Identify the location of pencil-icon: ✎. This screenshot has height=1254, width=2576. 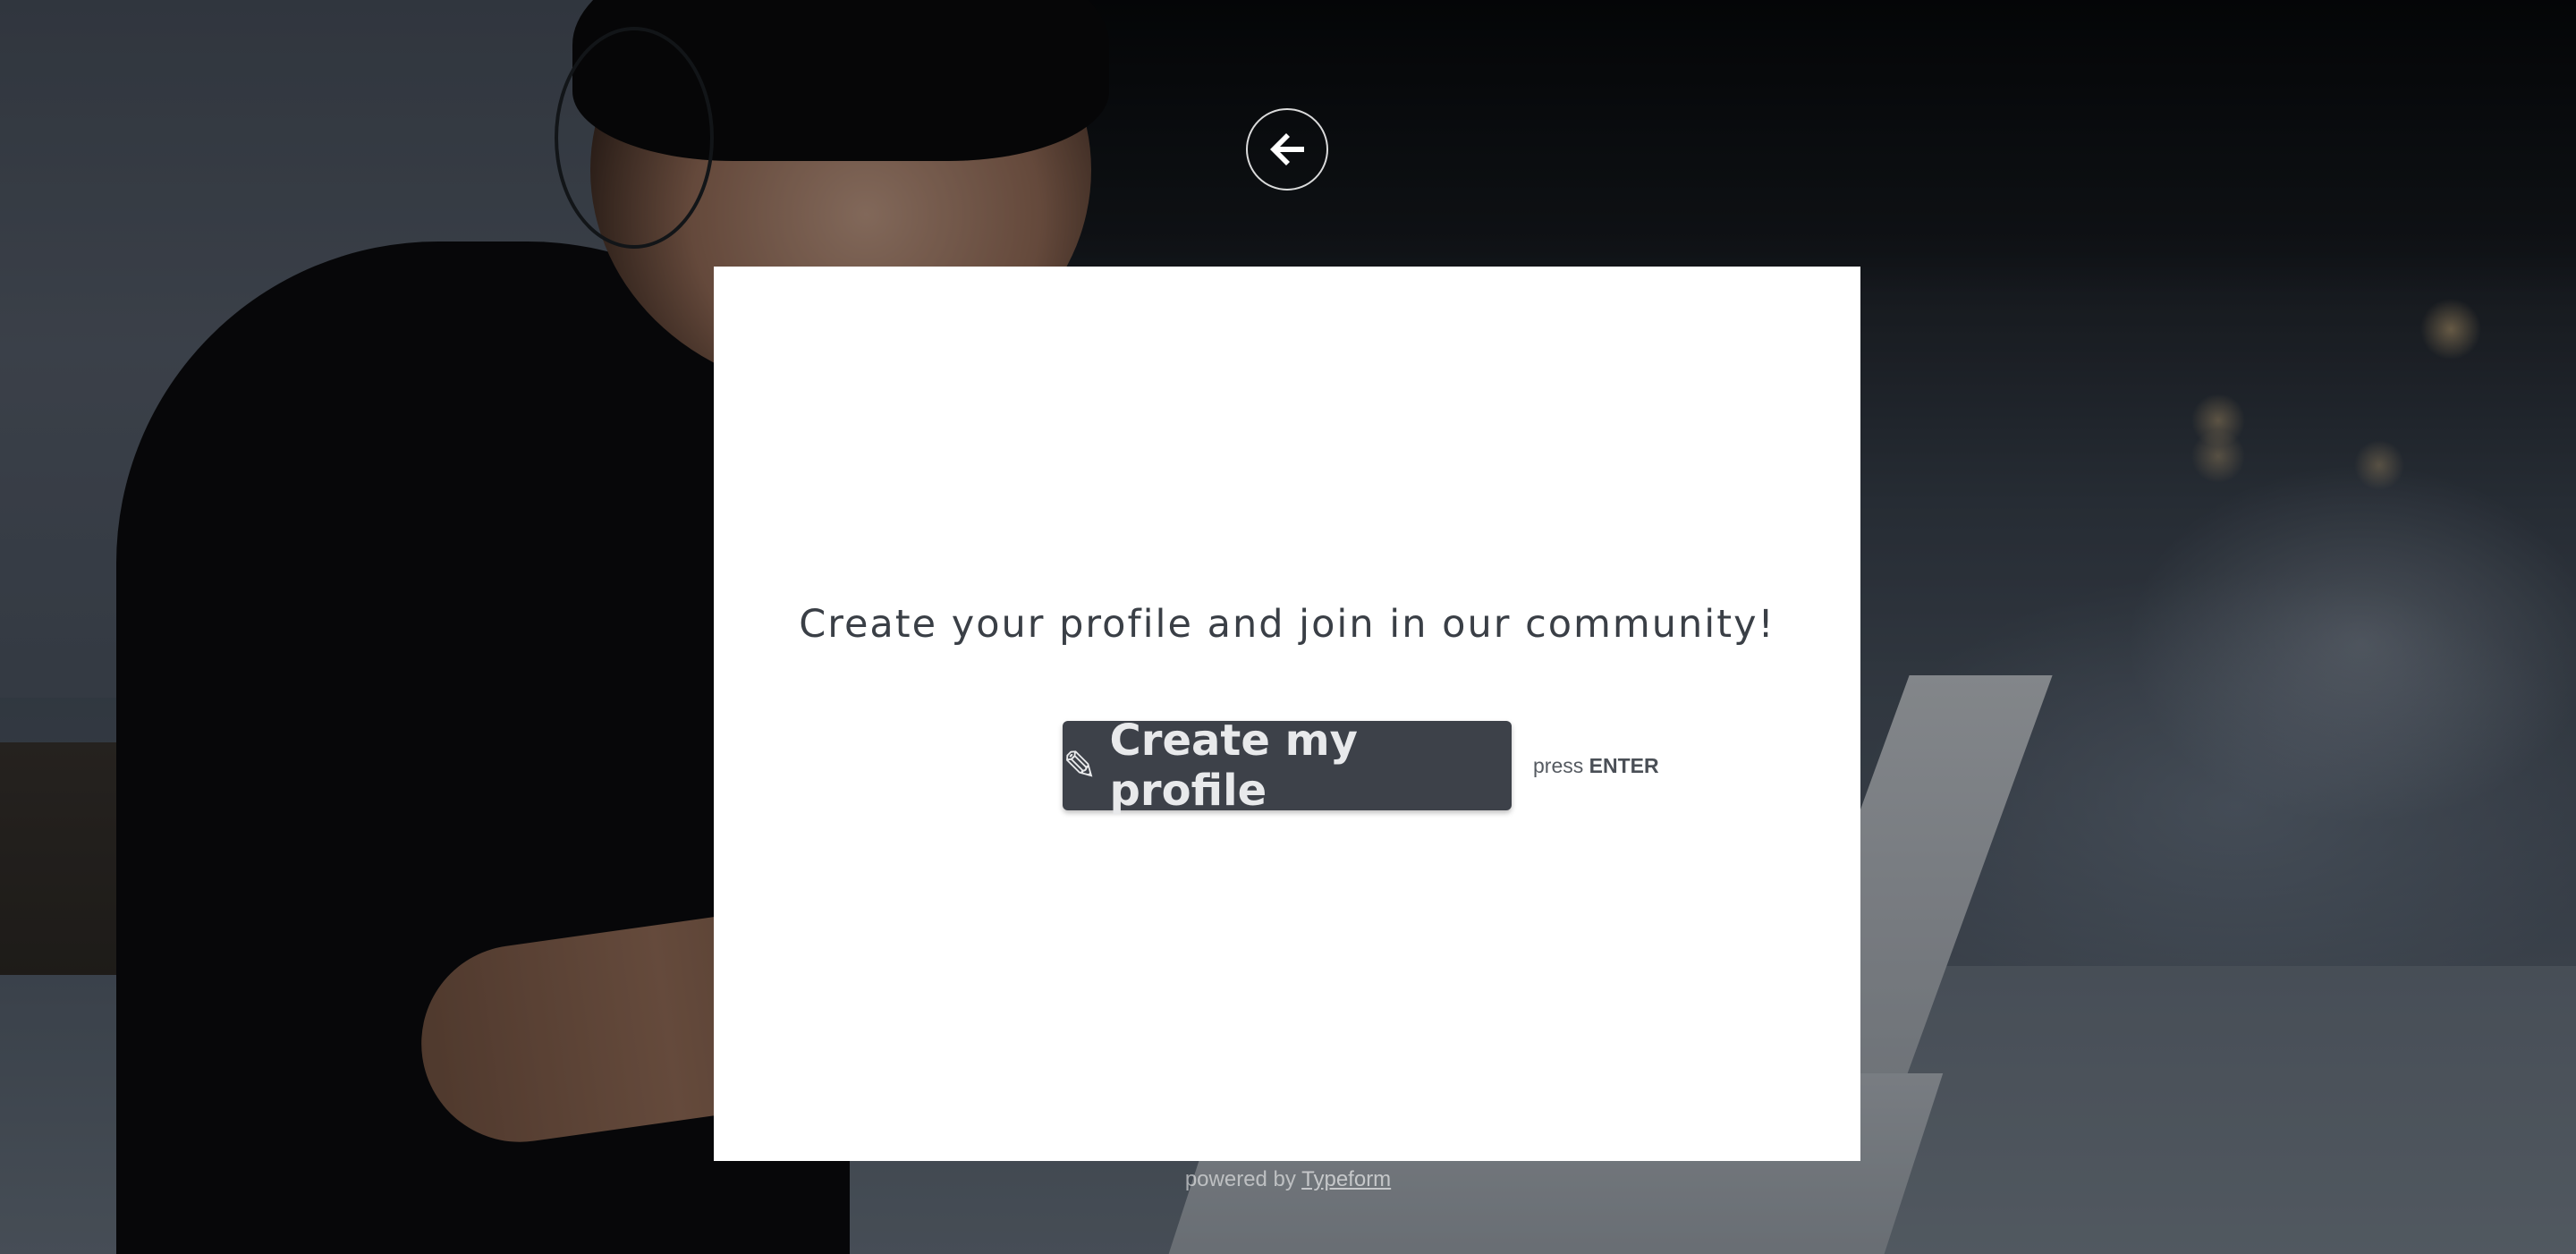
(1080, 765).